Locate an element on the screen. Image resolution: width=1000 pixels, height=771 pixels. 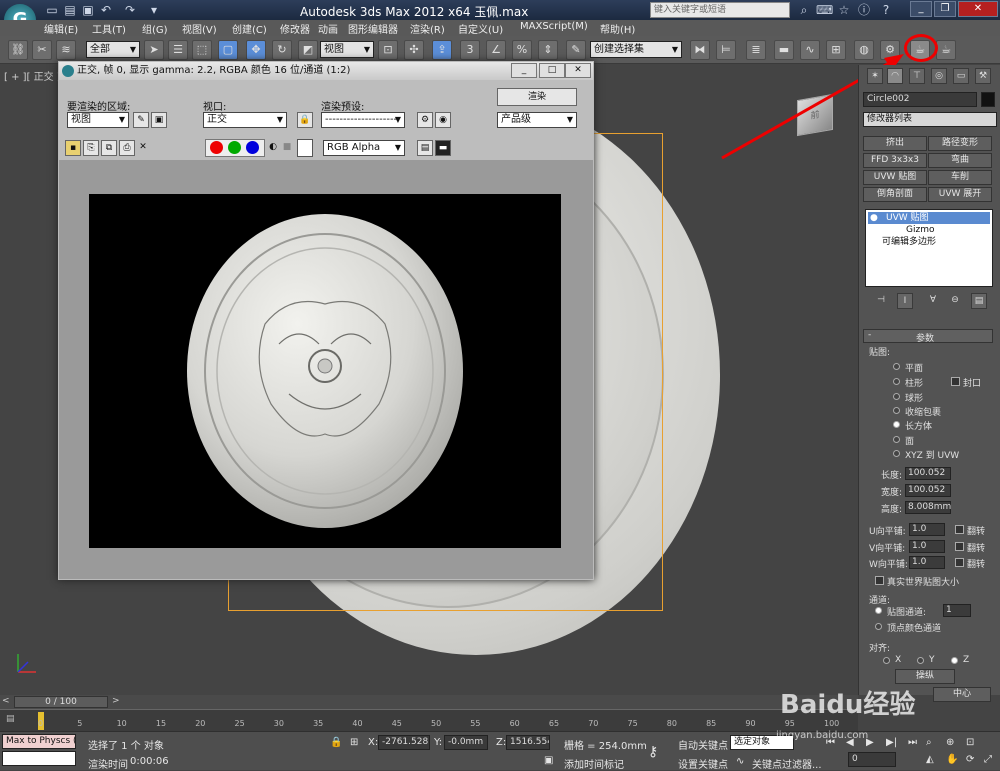
hierarchy-tab-icon: ⊤ is located at coordinates (917, 76).